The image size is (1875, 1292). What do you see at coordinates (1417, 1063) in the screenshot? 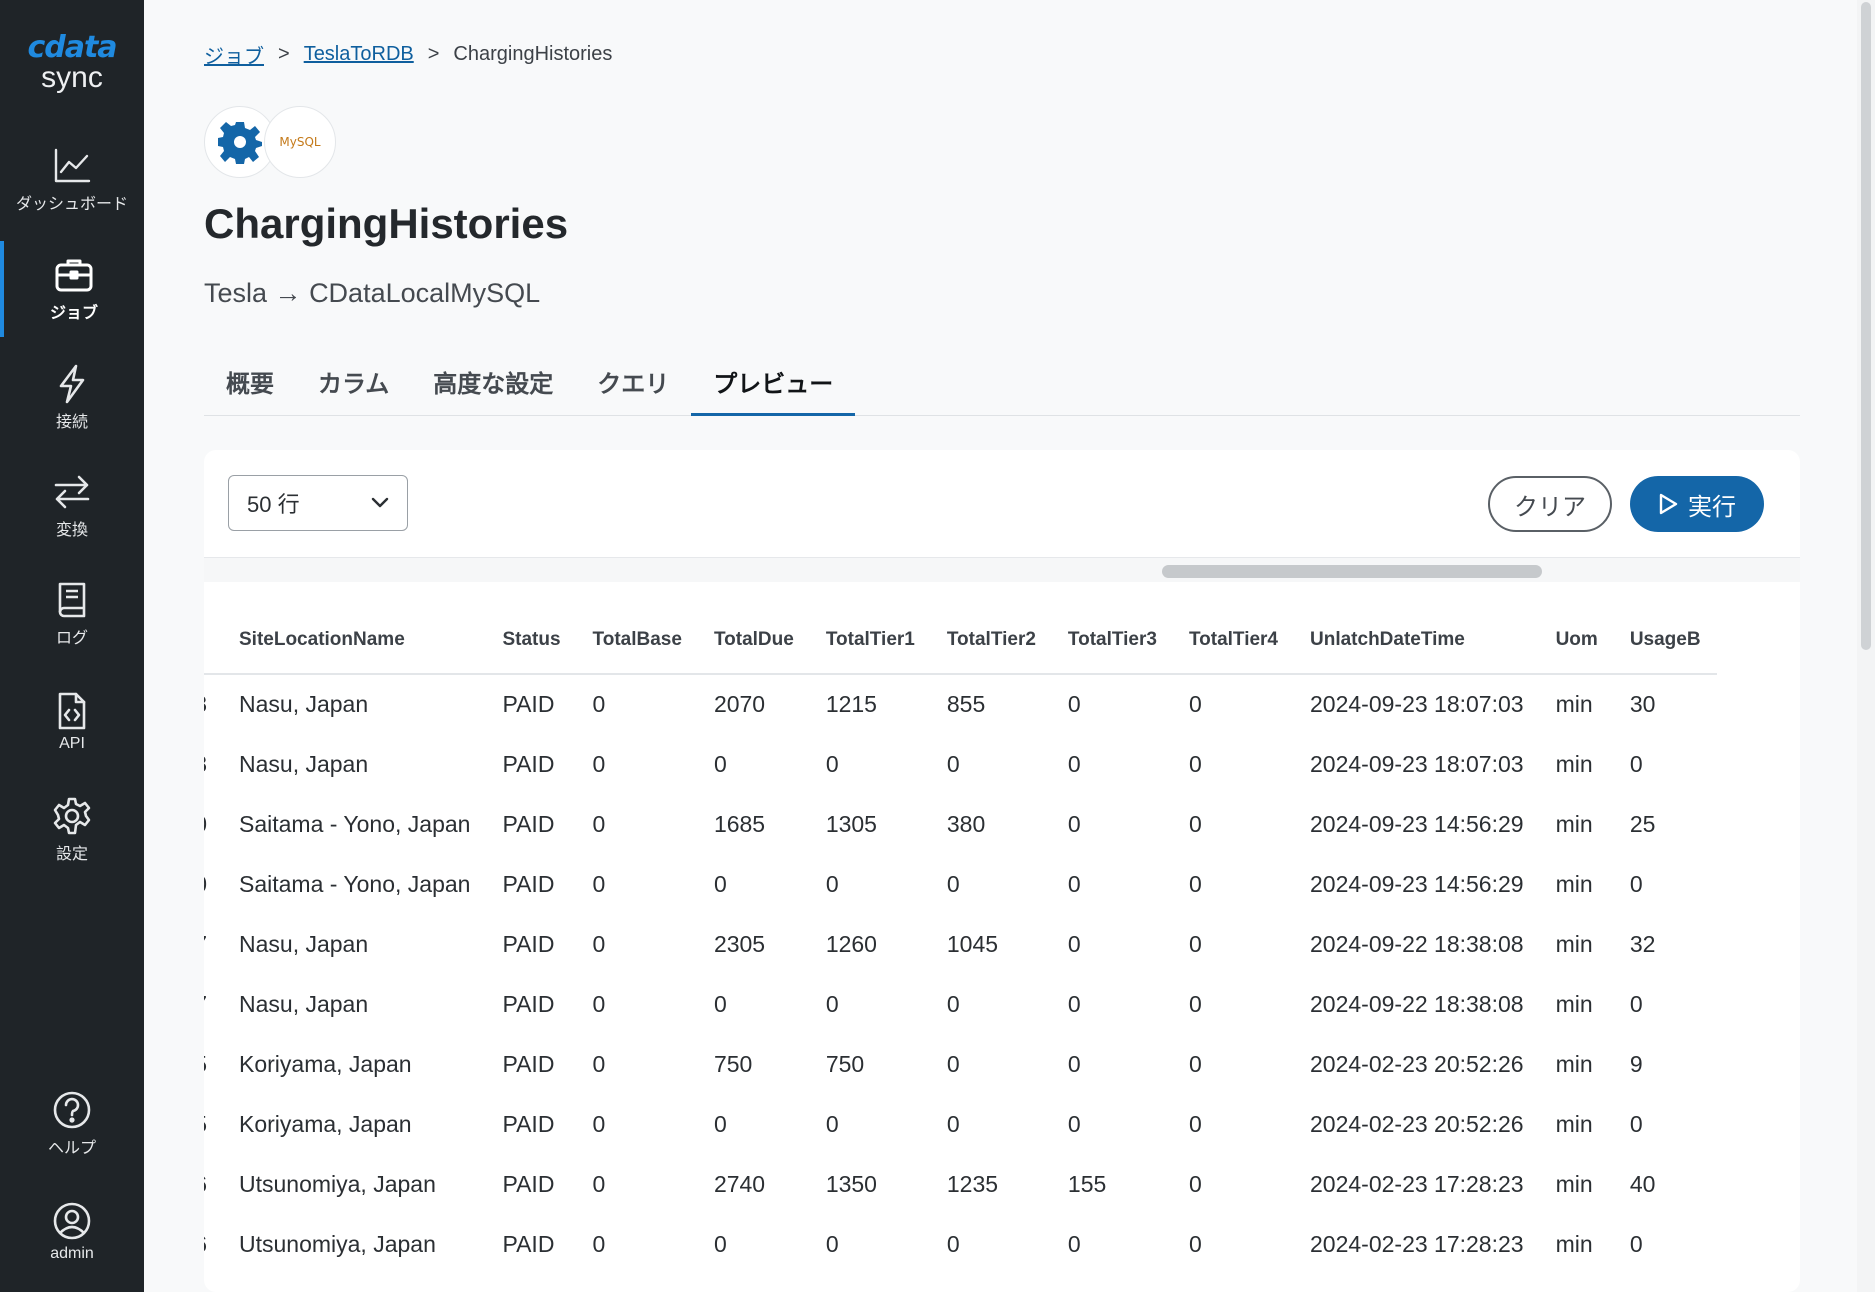
I see `table-cell: 2024-02-23 20:52:26` at bounding box center [1417, 1063].